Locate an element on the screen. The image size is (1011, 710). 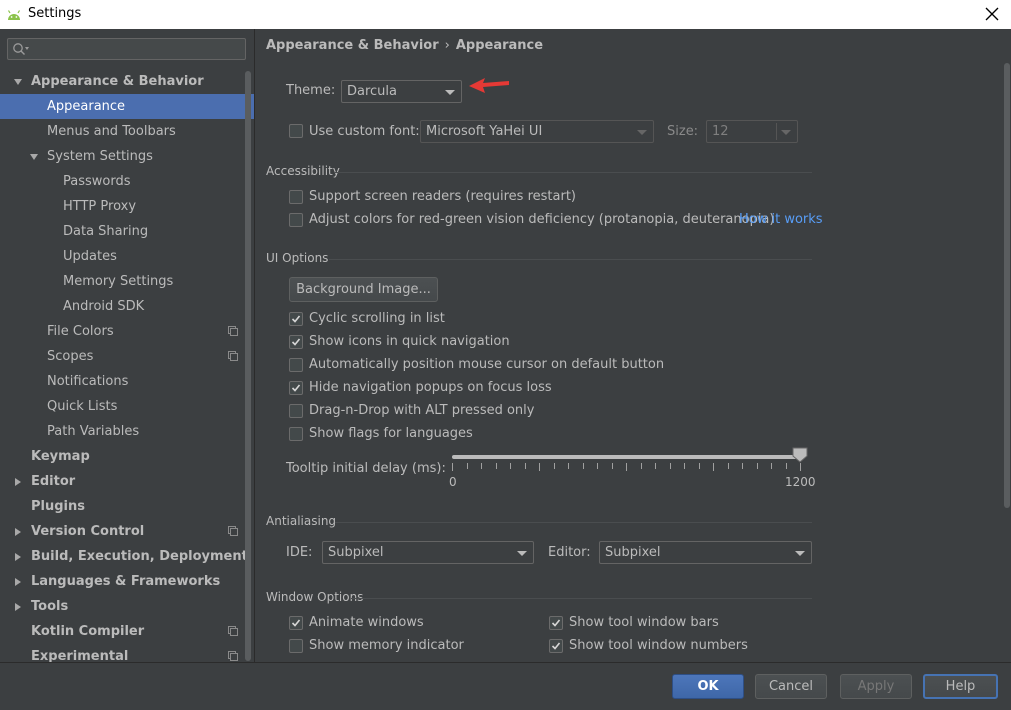
sidebar-item-path-variables: Path Variables is located at coordinates (127, 431).